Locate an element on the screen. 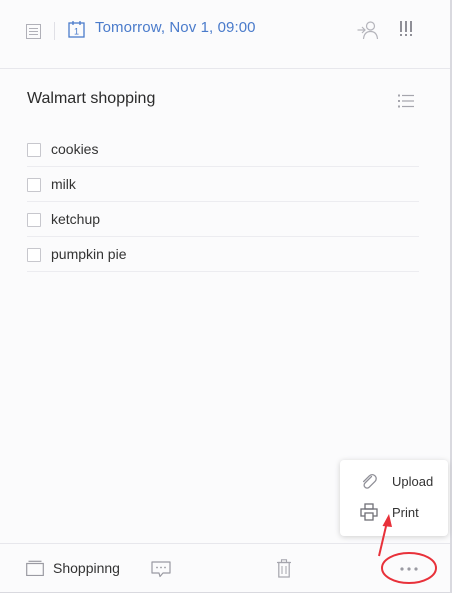  header-divider is located at coordinates (54, 31).